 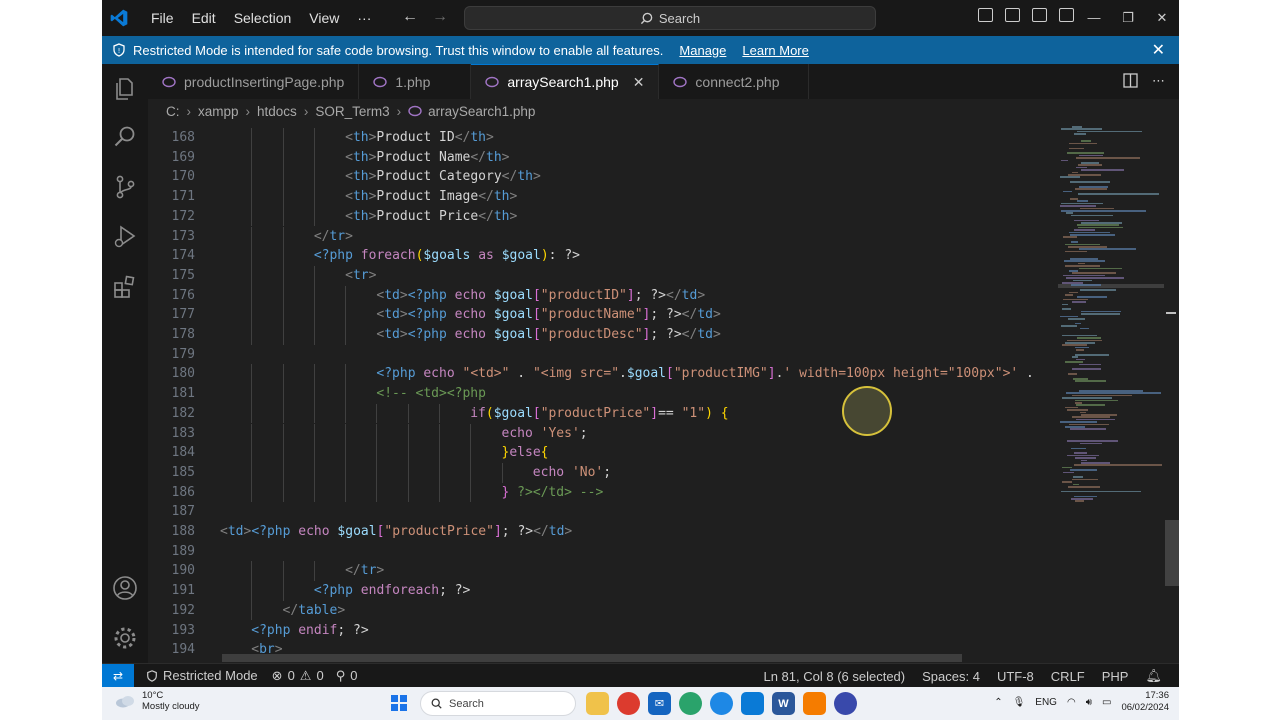 What do you see at coordinates (1106, 702) in the screenshot?
I see `battery-icon: ▭` at bounding box center [1106, 702].